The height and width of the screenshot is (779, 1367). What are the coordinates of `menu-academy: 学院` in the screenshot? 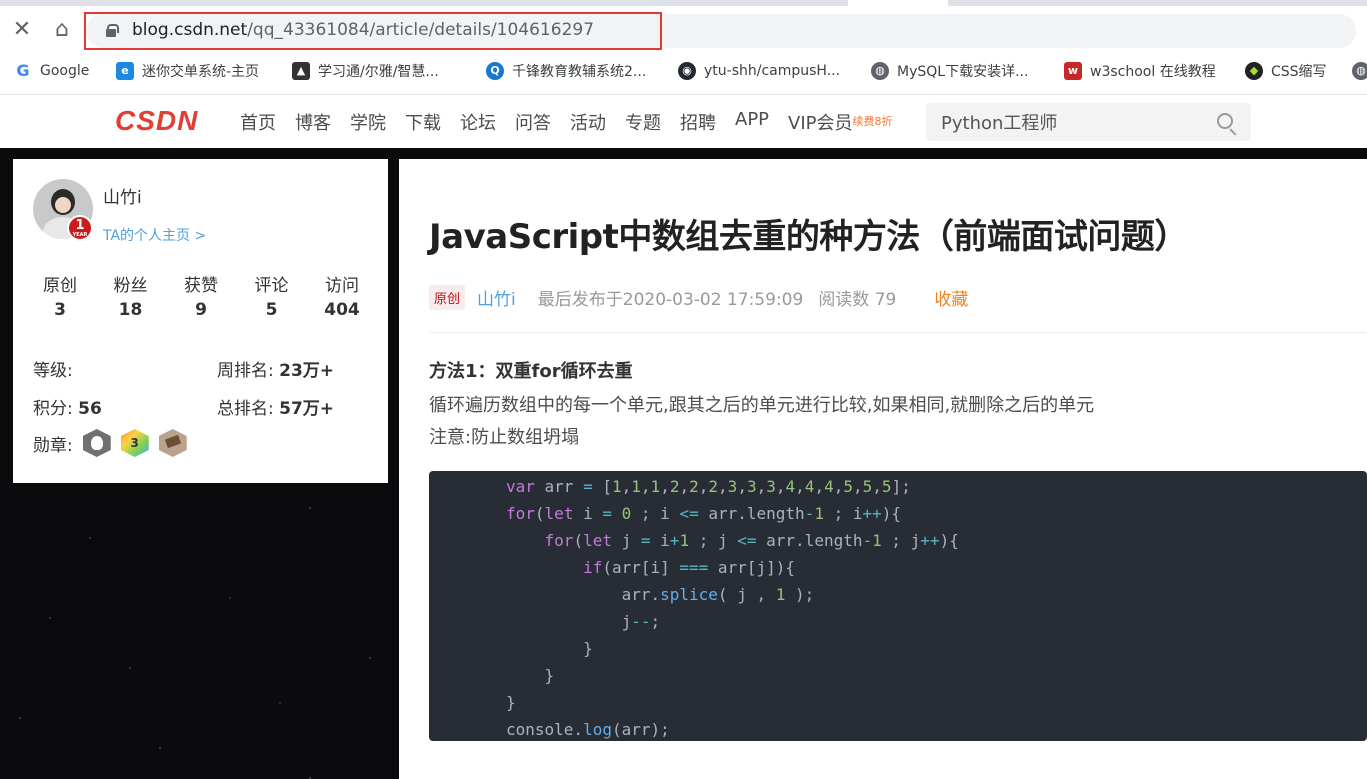 It's located at (368, 122).